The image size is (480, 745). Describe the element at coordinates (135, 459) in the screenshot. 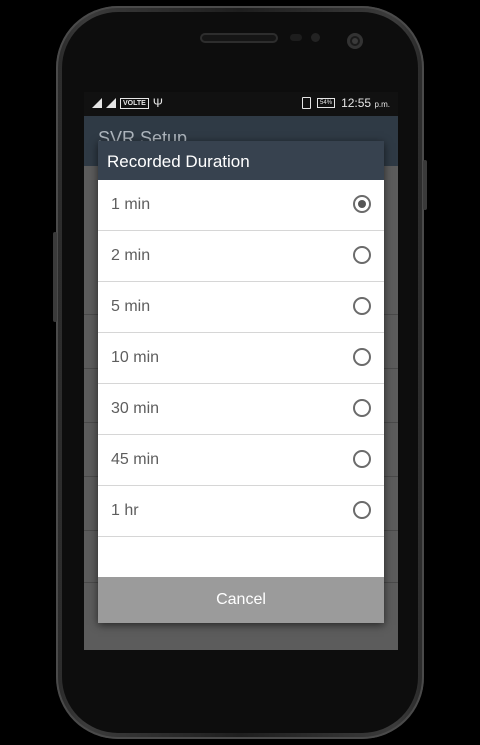

I see `option-label: 45 min` at that location.